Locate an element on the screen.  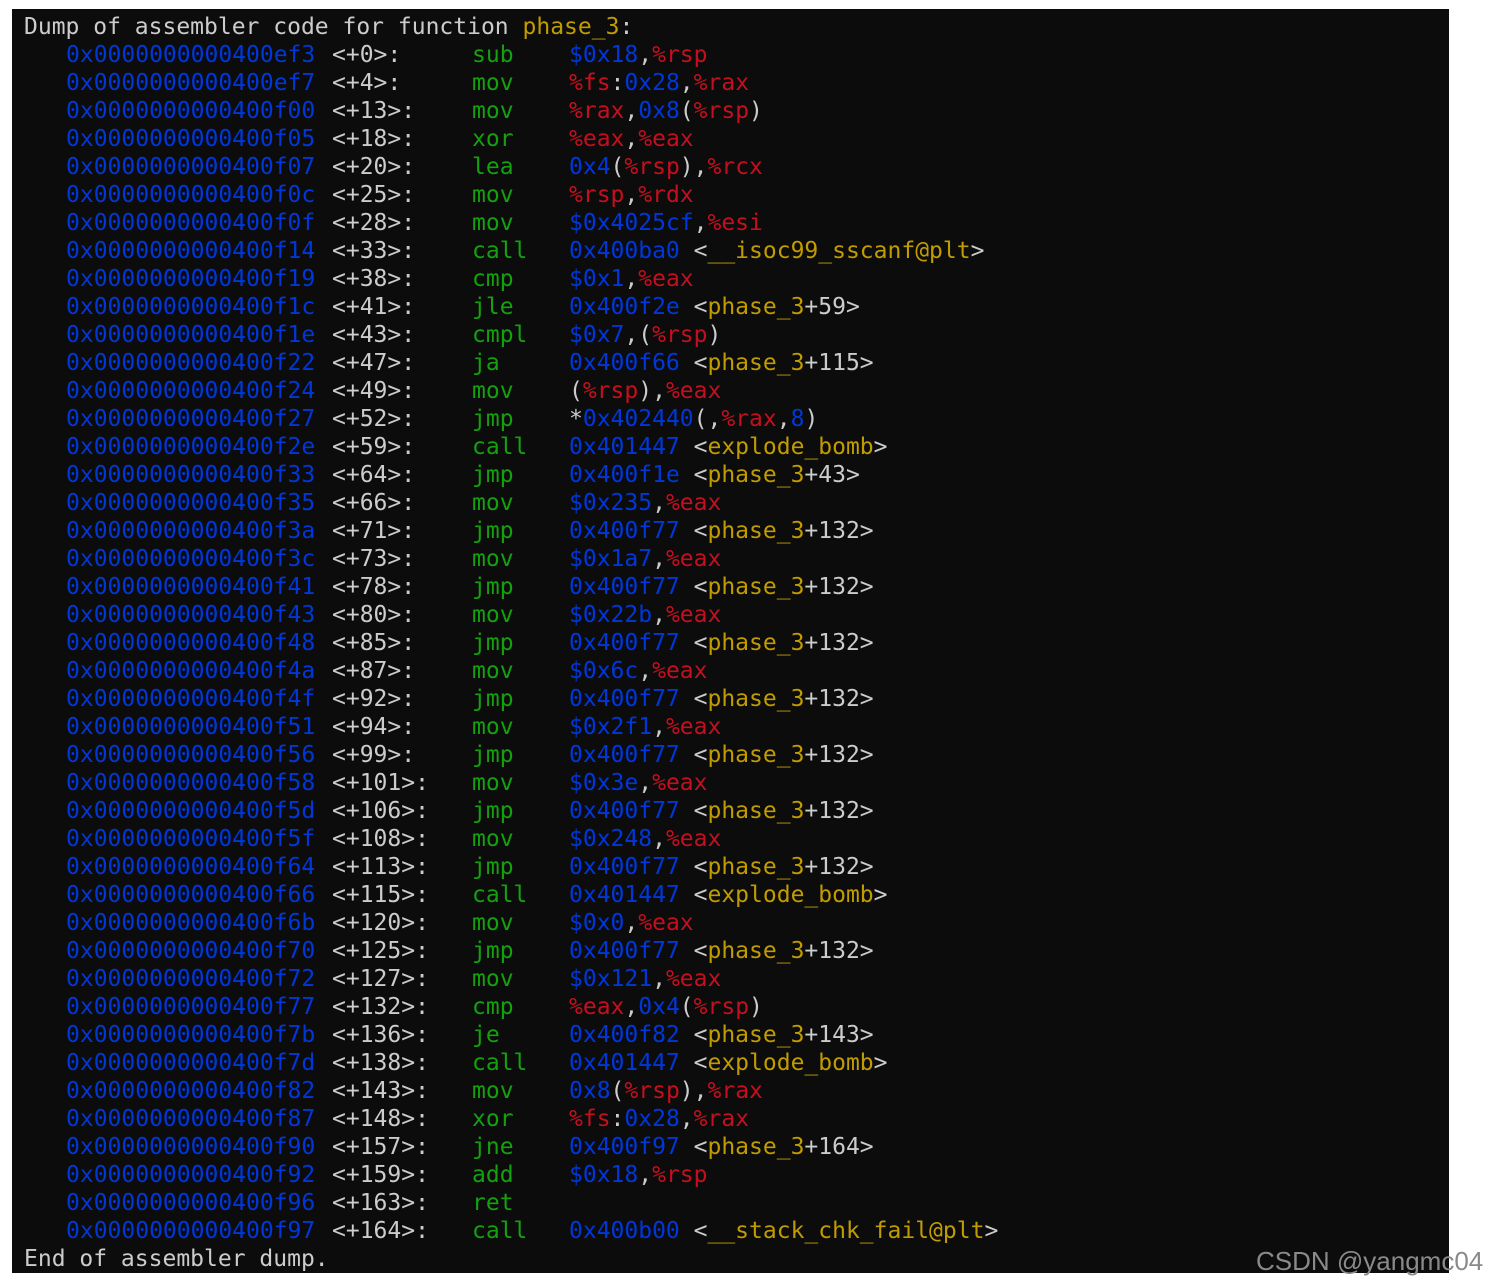
instruction-address: 0x0000000000400ef3 is located at coordinates (191, 55).